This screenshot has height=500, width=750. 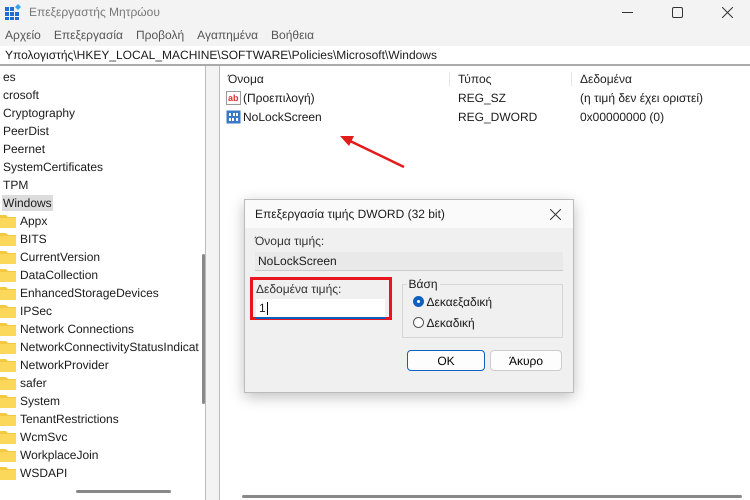 I want to click on value-name: (Προεπιλογή), so click(x=279, y=97).